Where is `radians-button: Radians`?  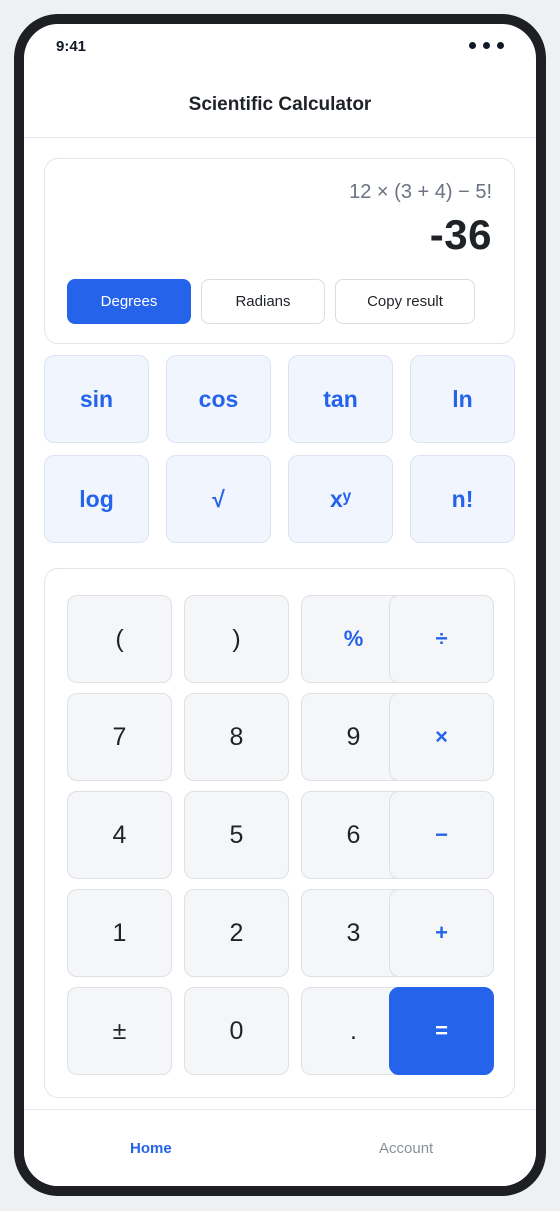
radians-button: Radians is located at coordinates (263, 301).